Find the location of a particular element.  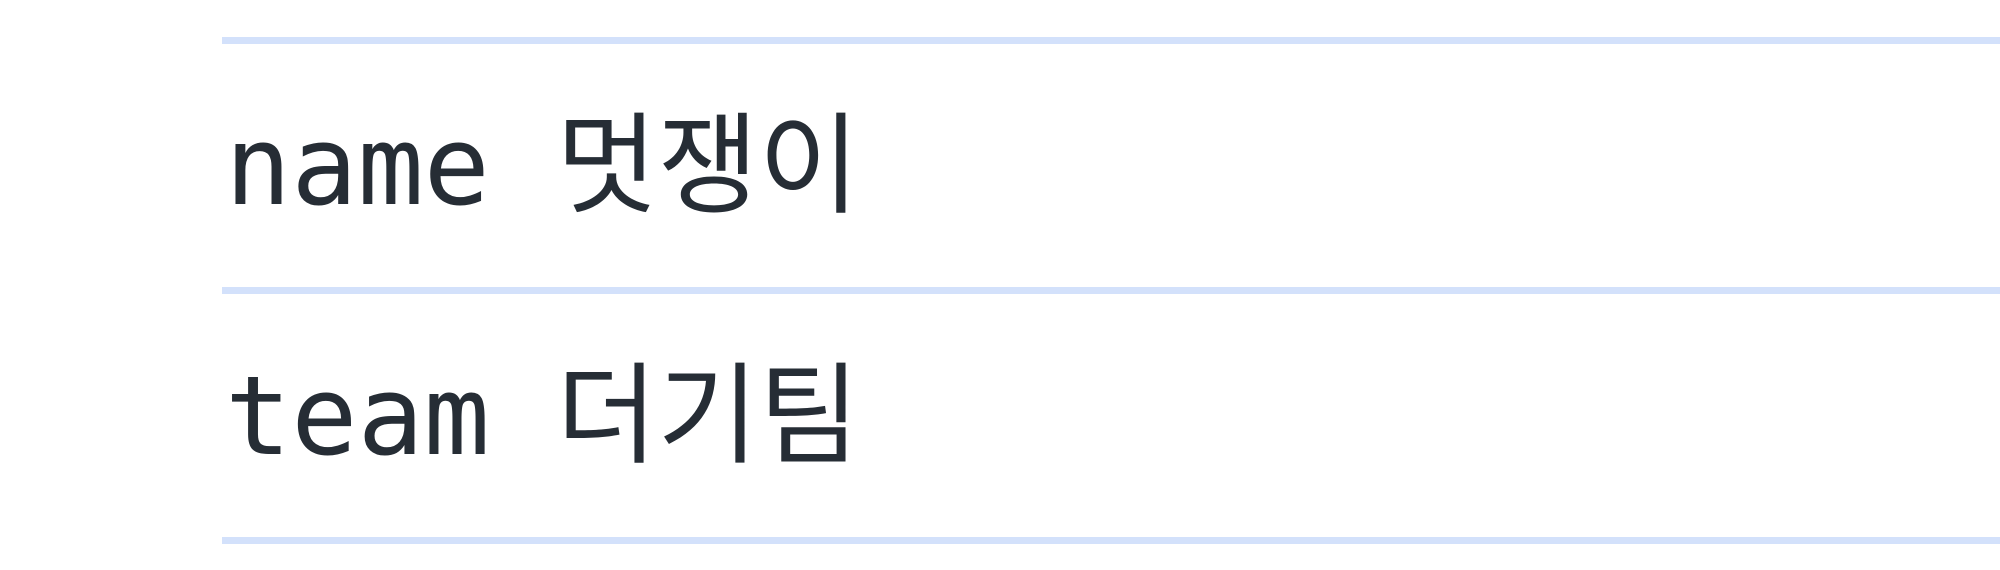

row-divider-bottom is located at coordinates (1111, 540).